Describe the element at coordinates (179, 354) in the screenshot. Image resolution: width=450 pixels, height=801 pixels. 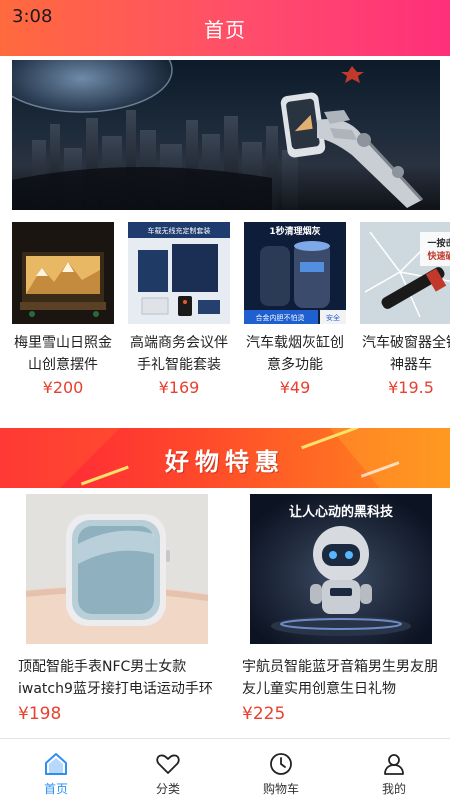
I see `product-name: 高端商务会议伴手礼智能套装` at that location.